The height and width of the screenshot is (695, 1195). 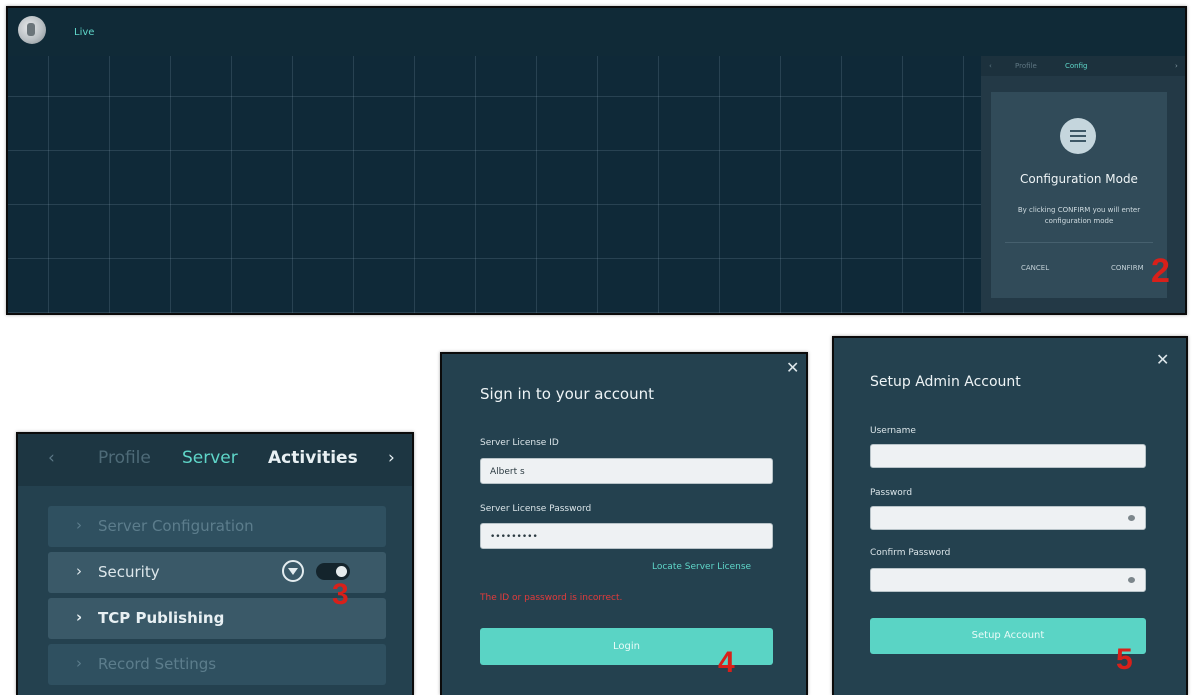 What do you see at coordinates (1008, 580) in the screenshot?
I see `confirm-password-input` at bounding box center [1008, 580].